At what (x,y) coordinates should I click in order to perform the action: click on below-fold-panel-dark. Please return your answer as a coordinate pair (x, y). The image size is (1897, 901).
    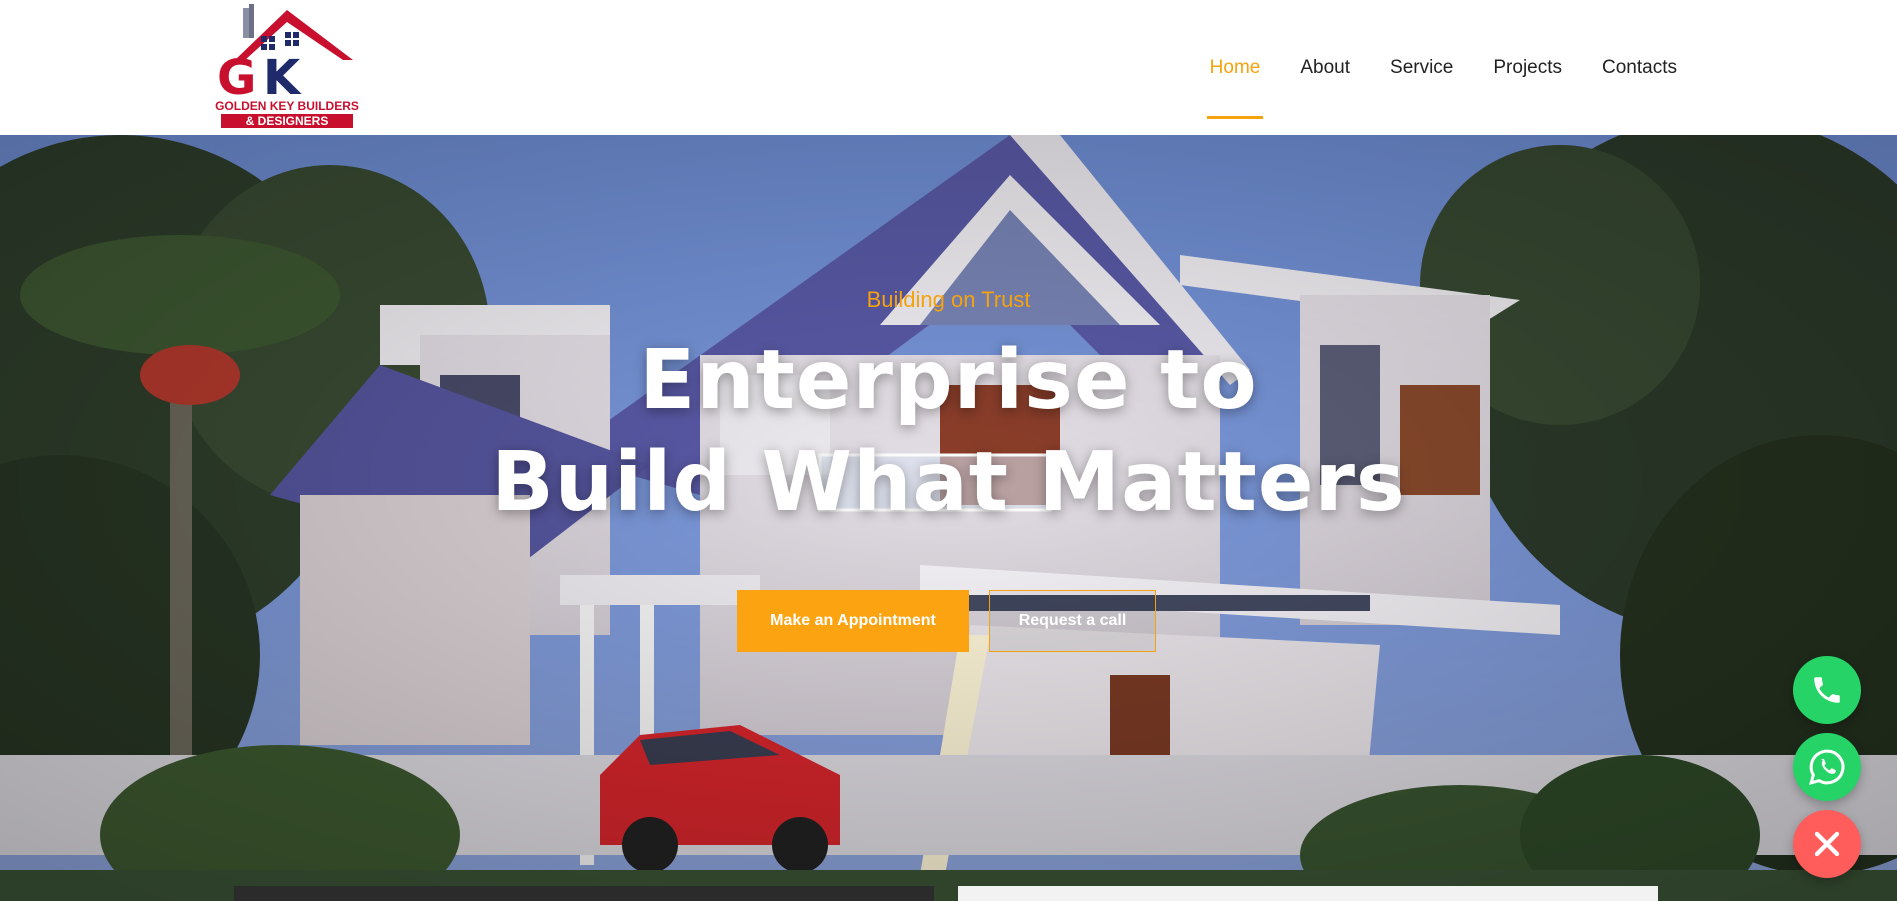
    Looking at the image, I should click on (584, 893).